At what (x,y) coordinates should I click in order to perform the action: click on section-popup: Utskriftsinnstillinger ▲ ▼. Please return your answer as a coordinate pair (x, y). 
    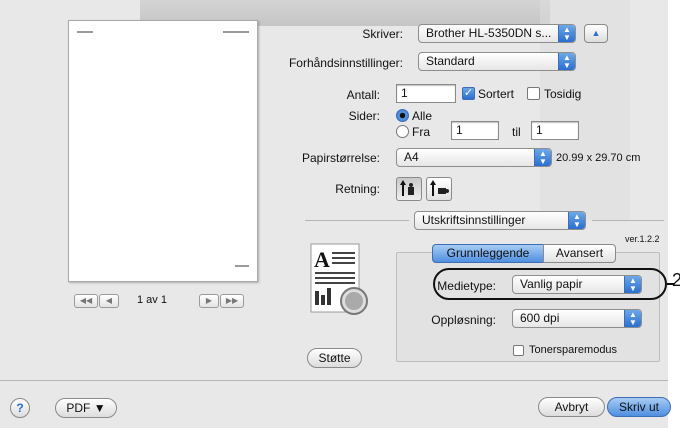
    Looking at the image, I should click on (500, 220).